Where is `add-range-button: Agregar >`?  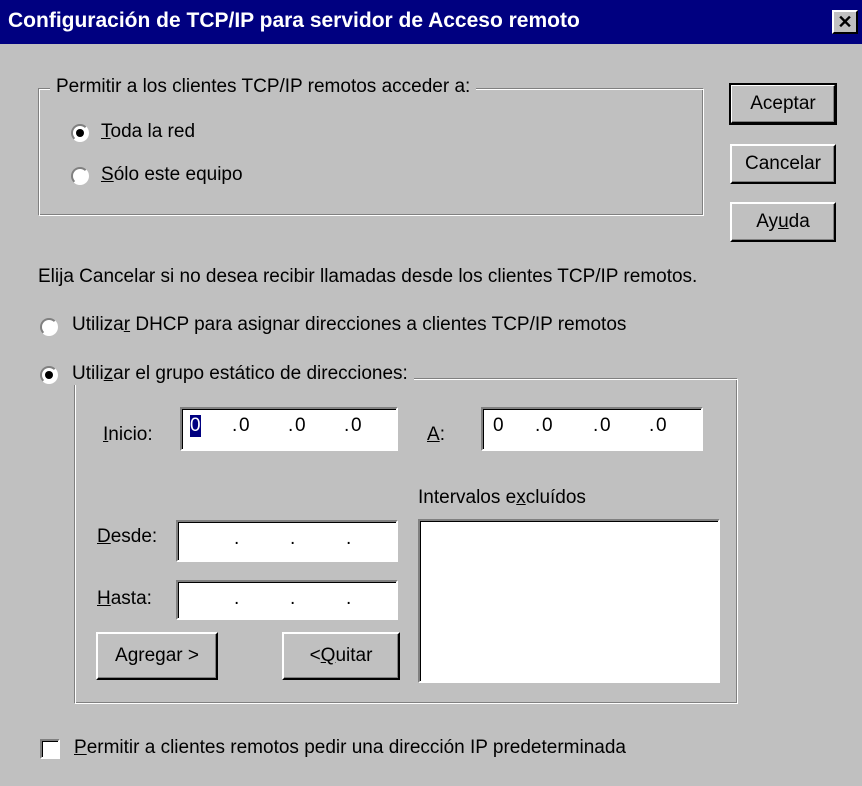
add-range-button: Agregar > is located at coordinates (157, 656).